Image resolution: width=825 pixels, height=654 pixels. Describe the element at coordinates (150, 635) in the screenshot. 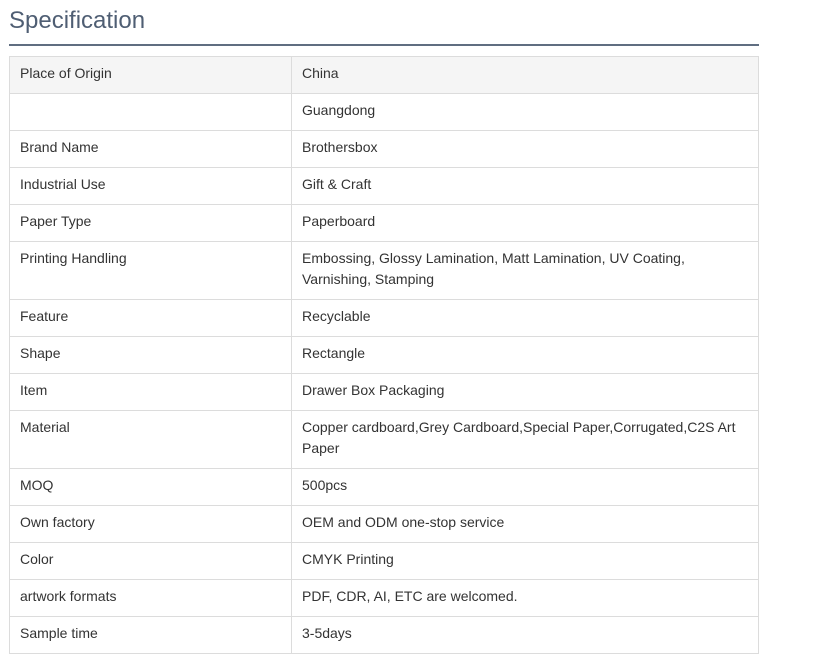

I see `spec-key: Sample time` at that location.